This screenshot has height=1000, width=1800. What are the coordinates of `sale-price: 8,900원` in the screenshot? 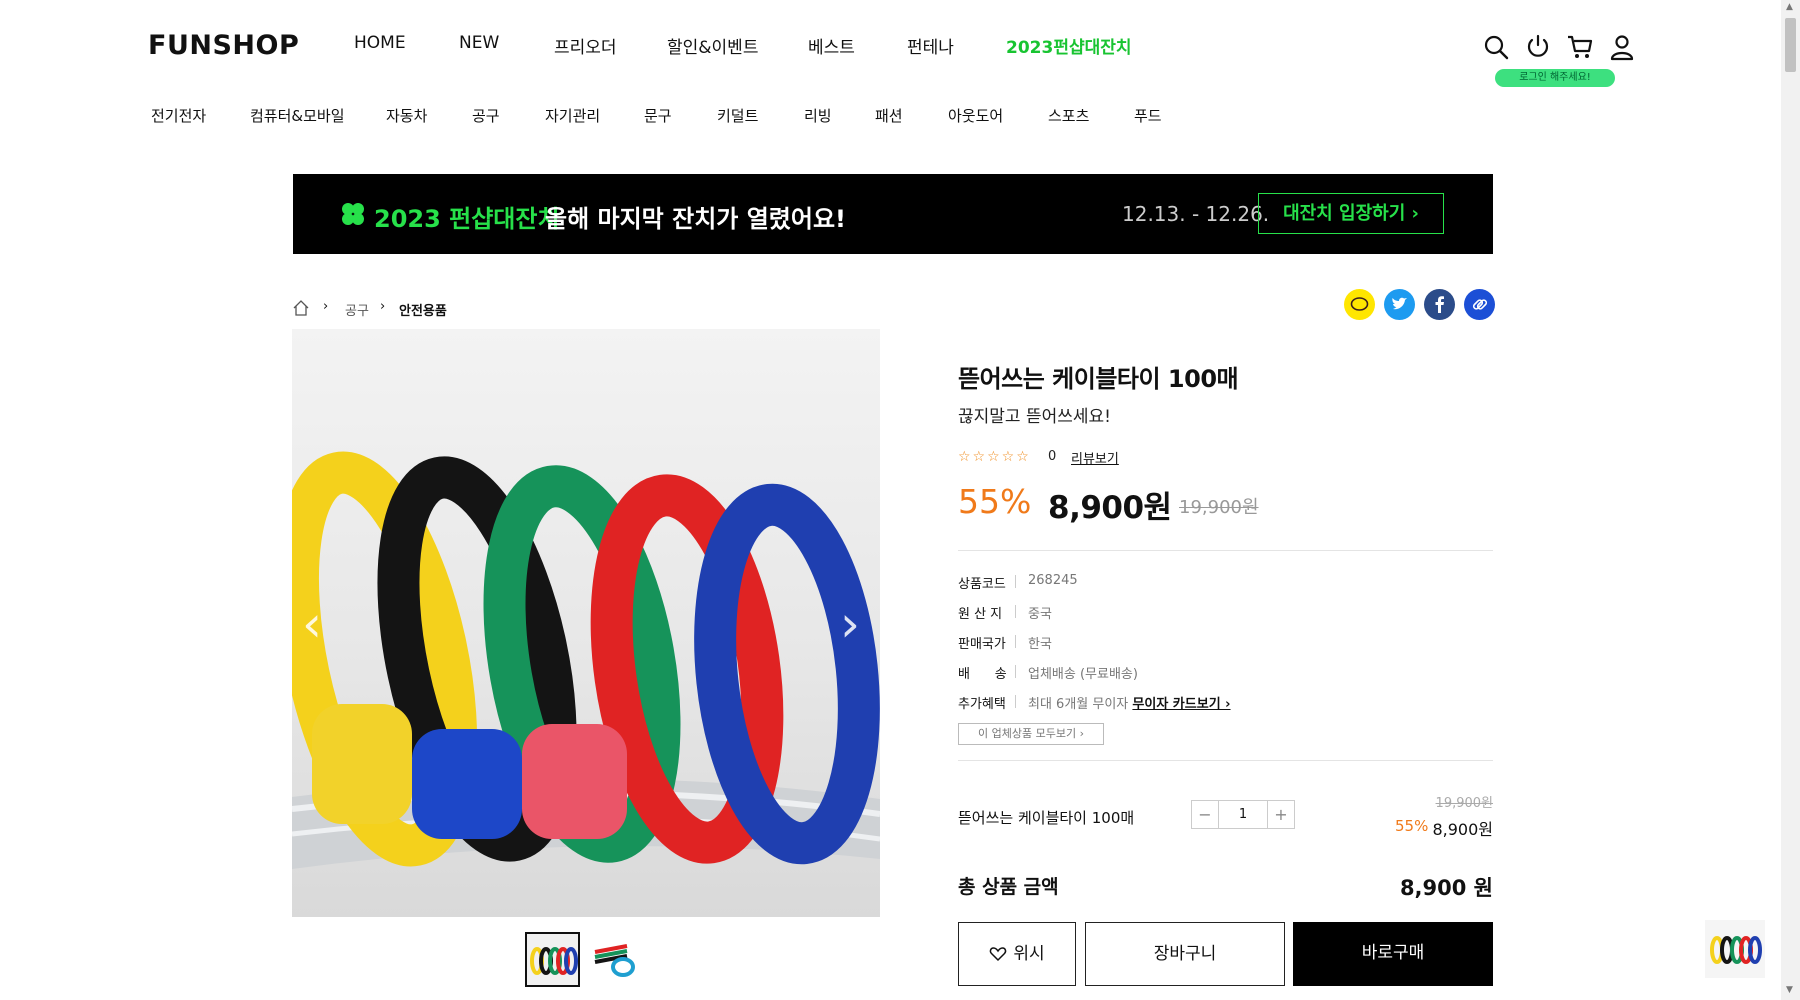 It's located at (1110, 508).